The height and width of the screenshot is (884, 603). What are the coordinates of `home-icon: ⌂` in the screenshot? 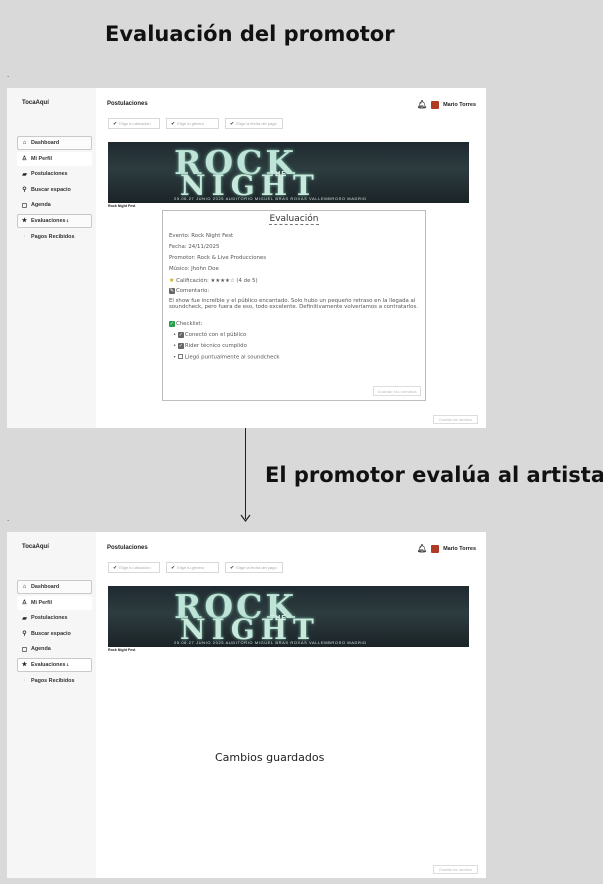 It's located at (24, 587).